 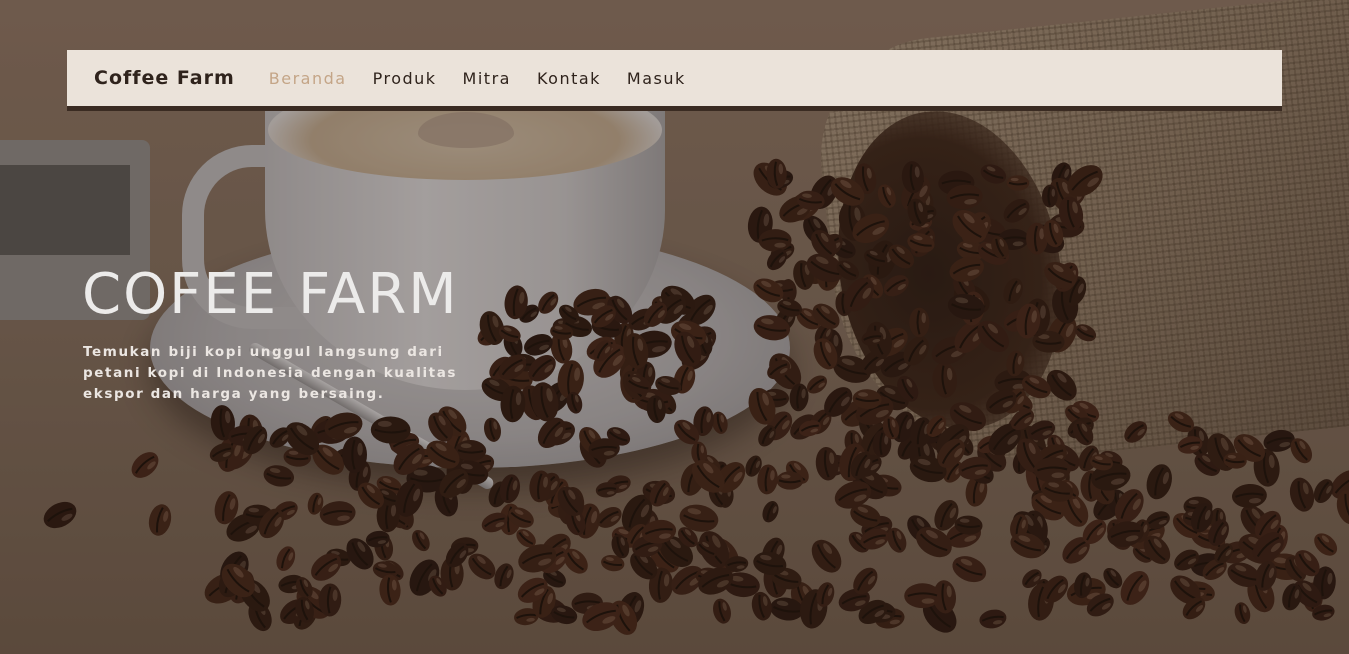 I want to click on hero-title: COFEE FARM, so click(x=270, y=294).